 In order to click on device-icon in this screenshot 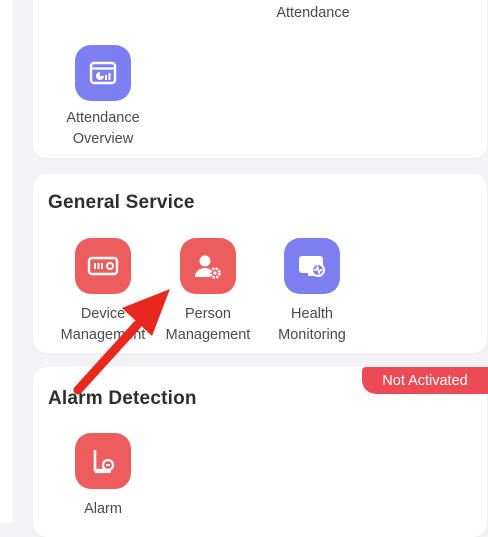, I will do `click(103, 266)`.